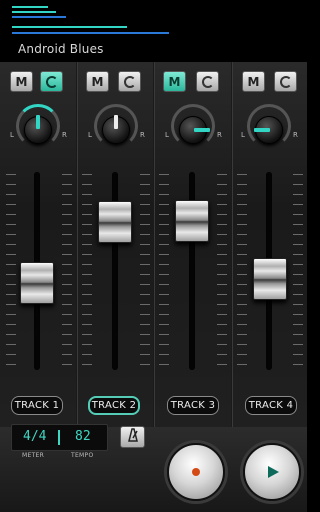 The height and width of the screenshot is (512, 320). I want to click on meter-value: 4/4, so click(35, 436).